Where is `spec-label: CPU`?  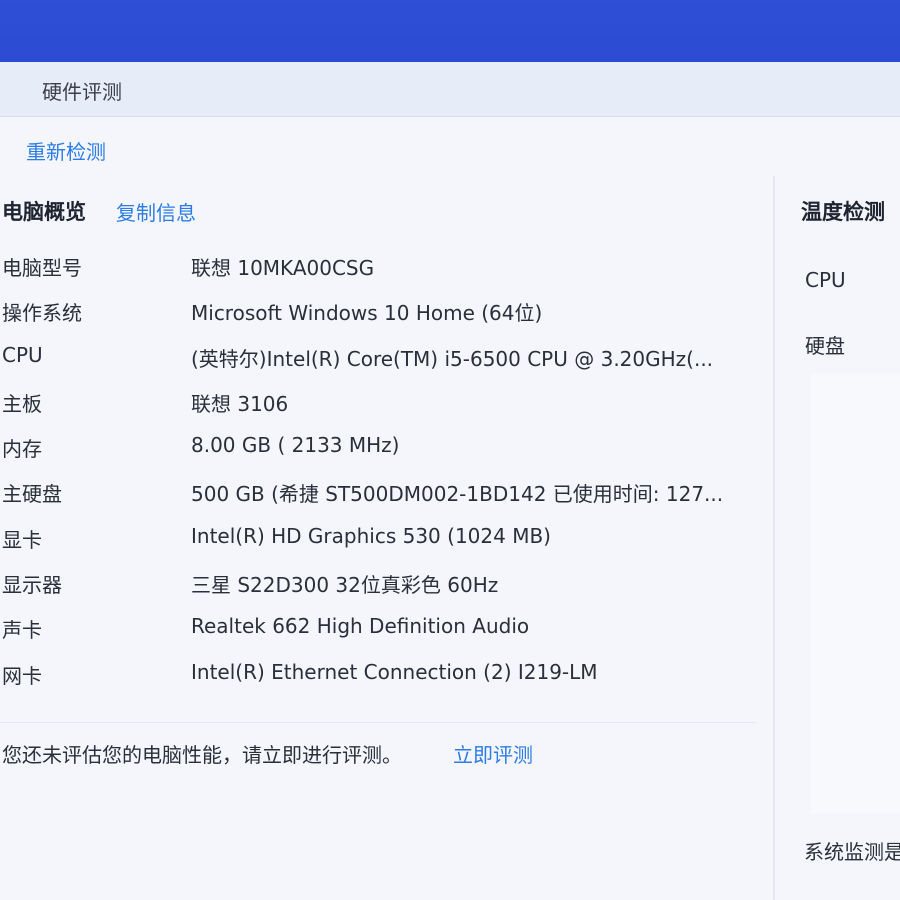 spec-label: CPU is located at coordinates (22, 354).